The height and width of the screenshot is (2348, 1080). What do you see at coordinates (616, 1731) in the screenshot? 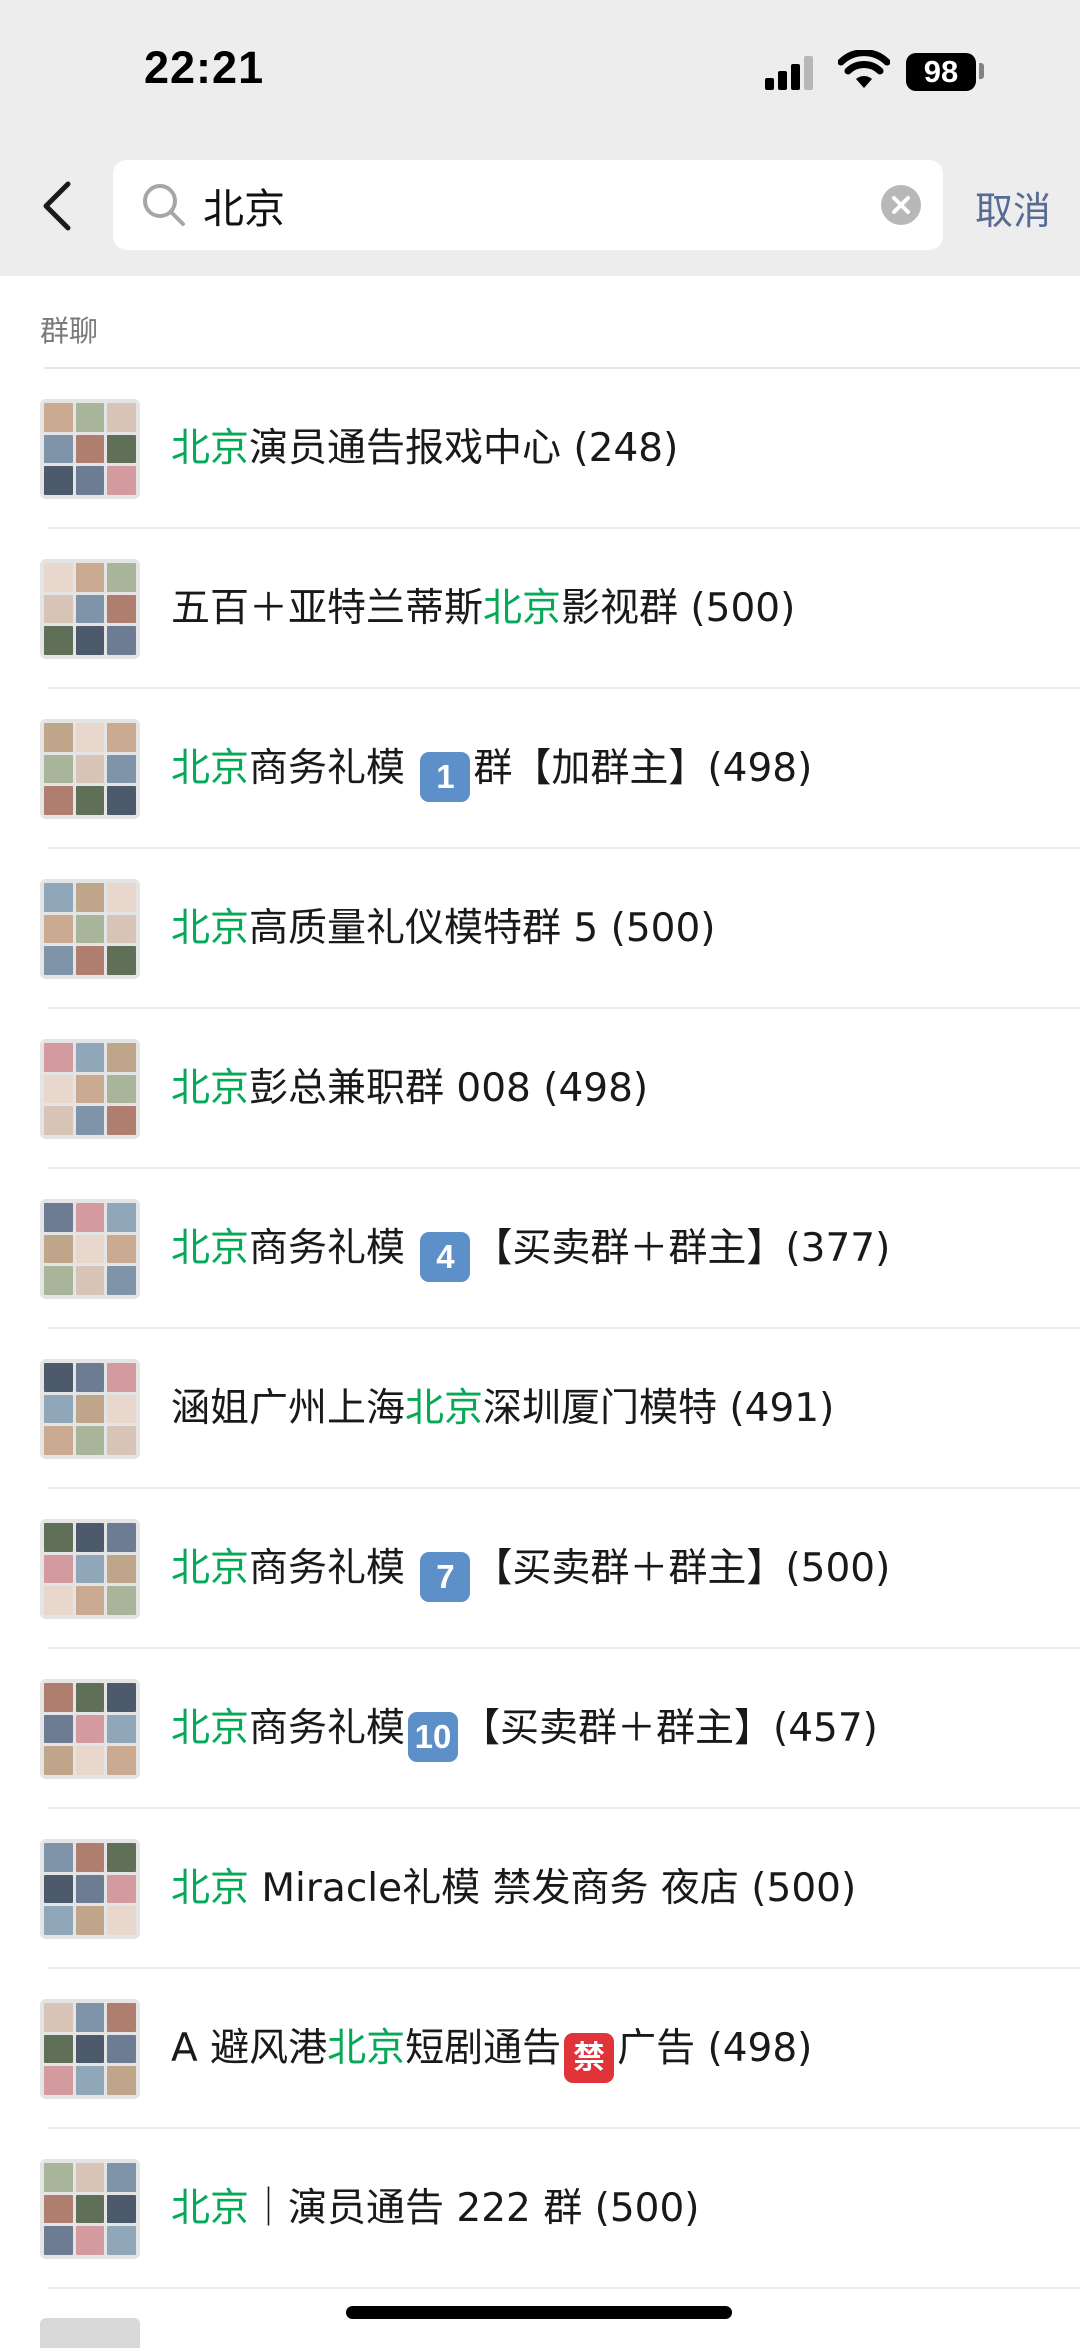
I see `list-item-title: 北京商务礼模 10 【买卖群＋群主】(457)` at bounding box center [616, 1731].